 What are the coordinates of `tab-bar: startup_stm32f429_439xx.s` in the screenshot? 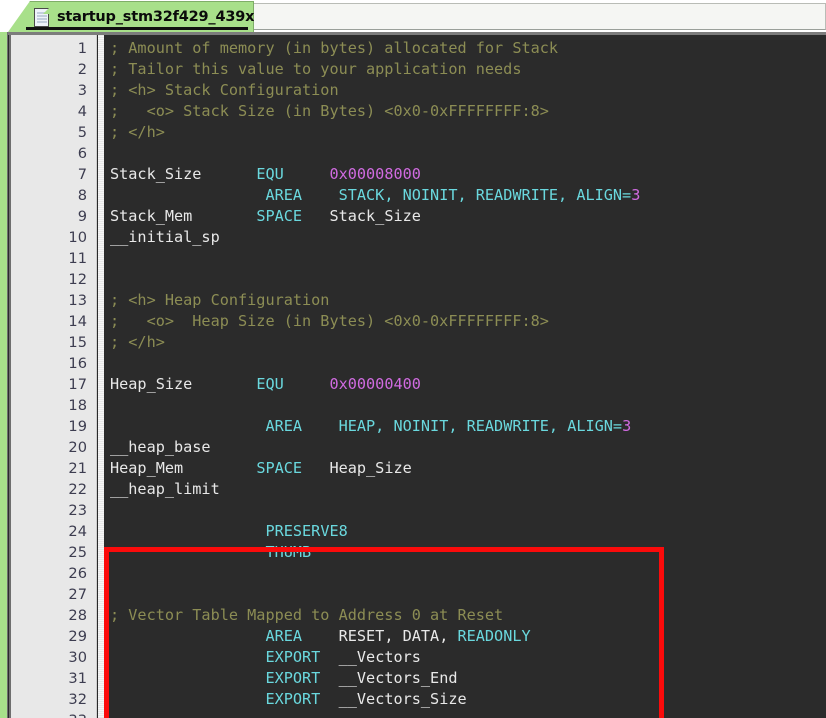 It's located at (413, 16).